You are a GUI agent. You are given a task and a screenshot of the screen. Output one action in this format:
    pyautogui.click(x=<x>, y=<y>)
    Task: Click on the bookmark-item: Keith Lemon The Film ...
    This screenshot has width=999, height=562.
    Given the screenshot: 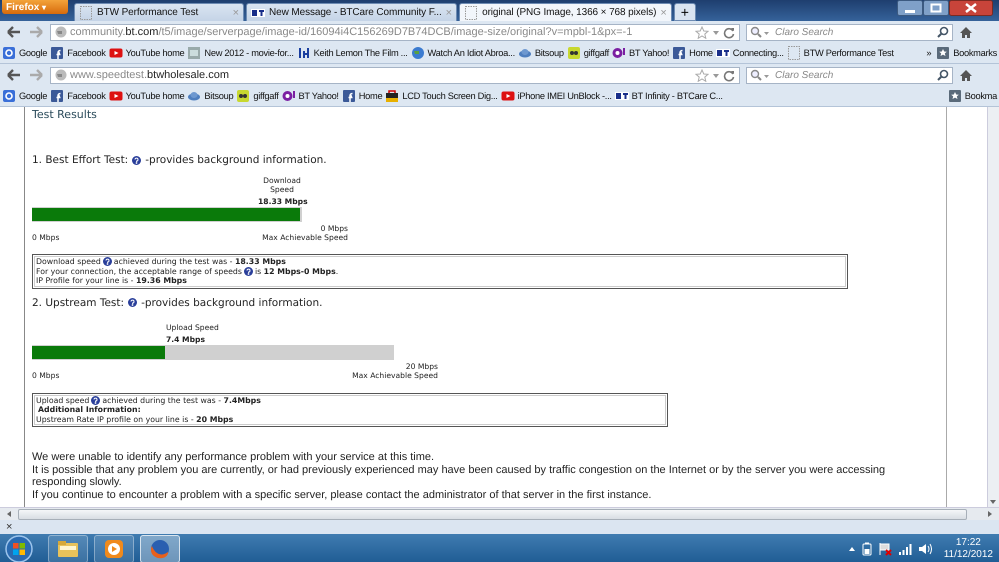 What is the action you would take?
    pyautogui.click(x=352, y=53)
    